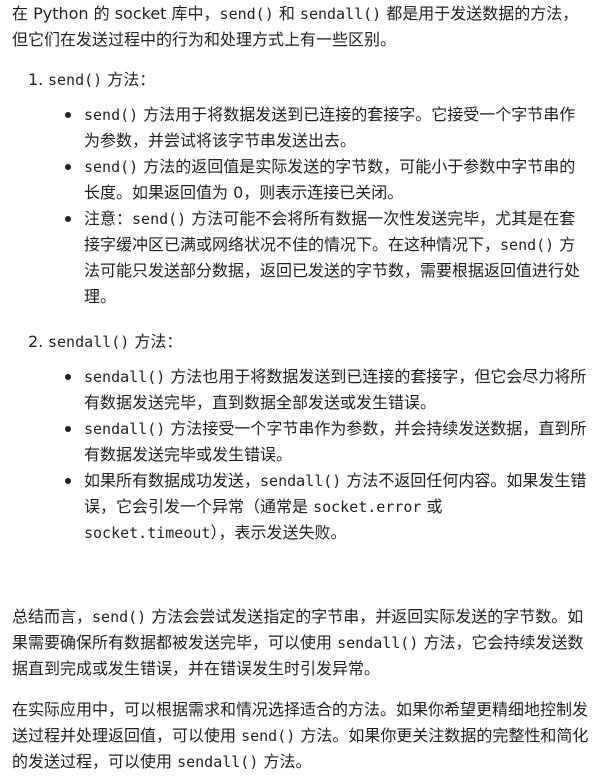 The height and width of the screenshot is (782, 601). I want to click on inline-code-socket-timeout: socket.timeout, so click(147, 533).